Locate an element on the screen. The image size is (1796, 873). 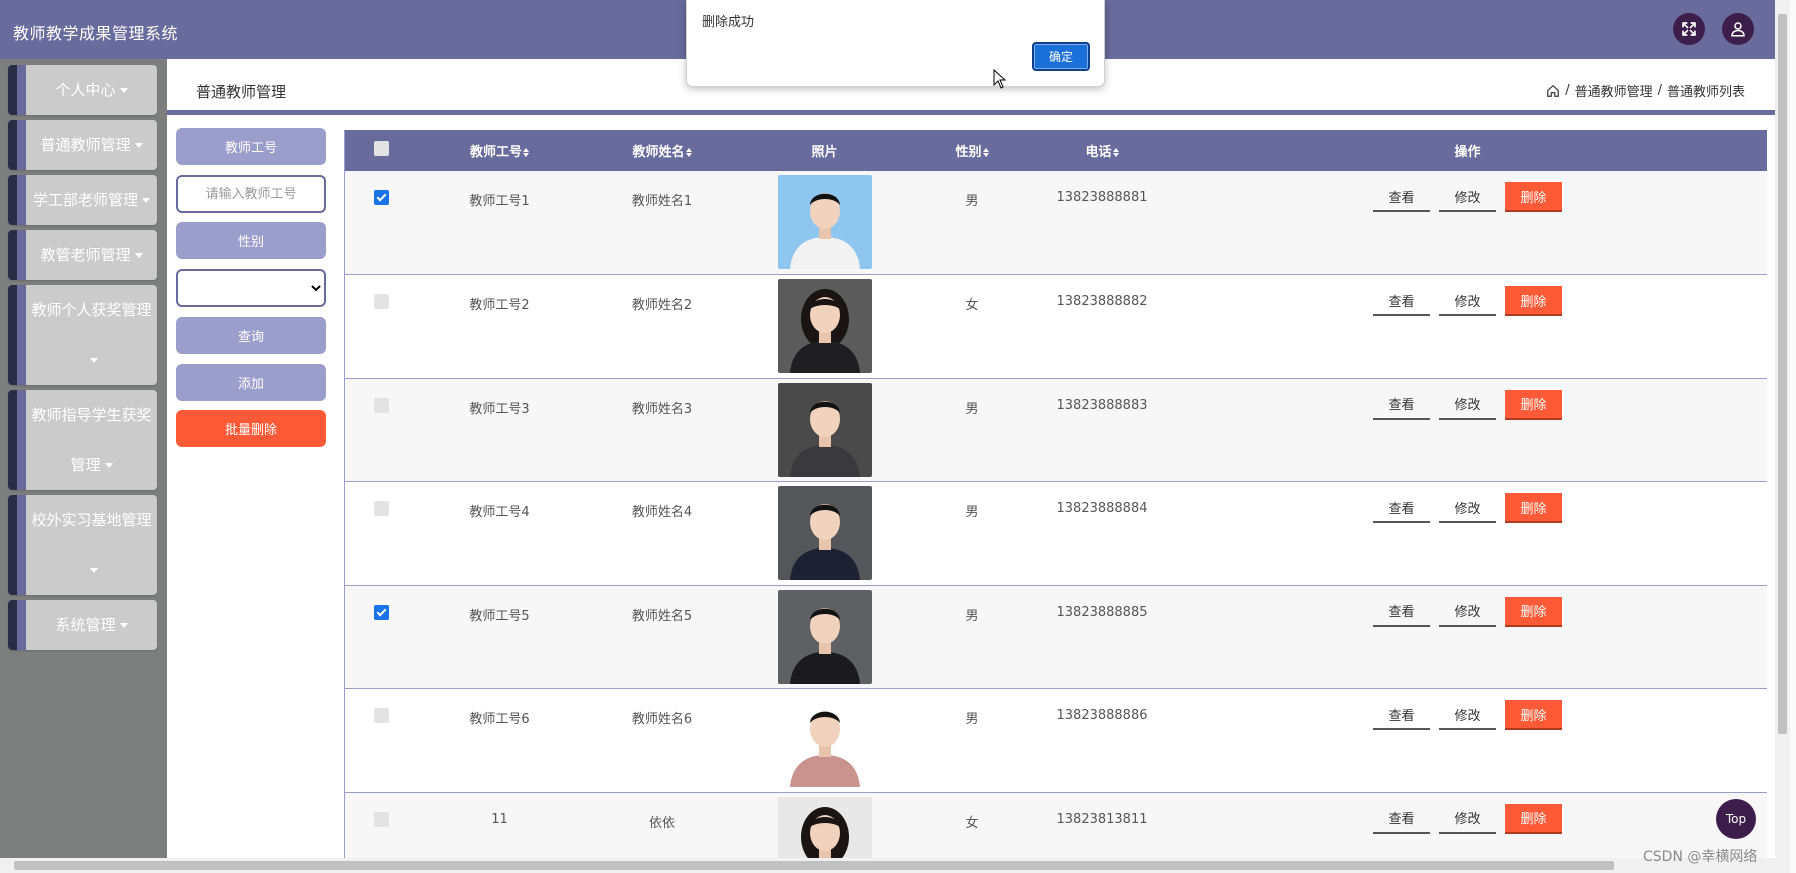
sidebar-item-student-awards: 教师指导学生获奖管理 is located at coordinates (82, 440).